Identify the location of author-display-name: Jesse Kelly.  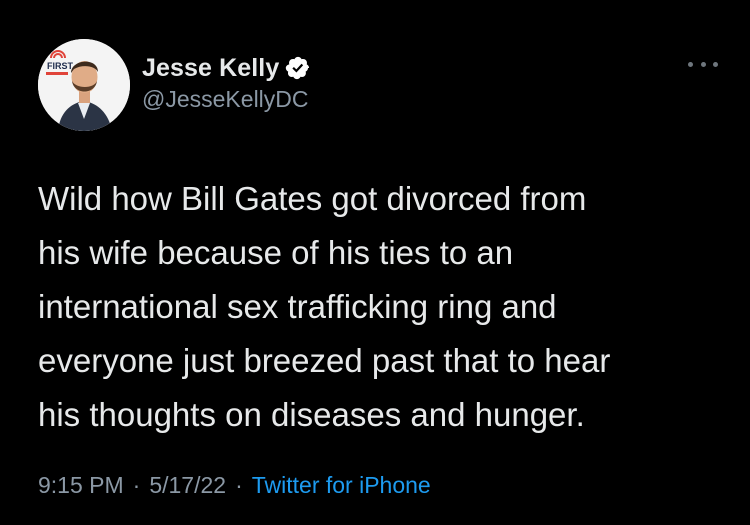
(210, 68).